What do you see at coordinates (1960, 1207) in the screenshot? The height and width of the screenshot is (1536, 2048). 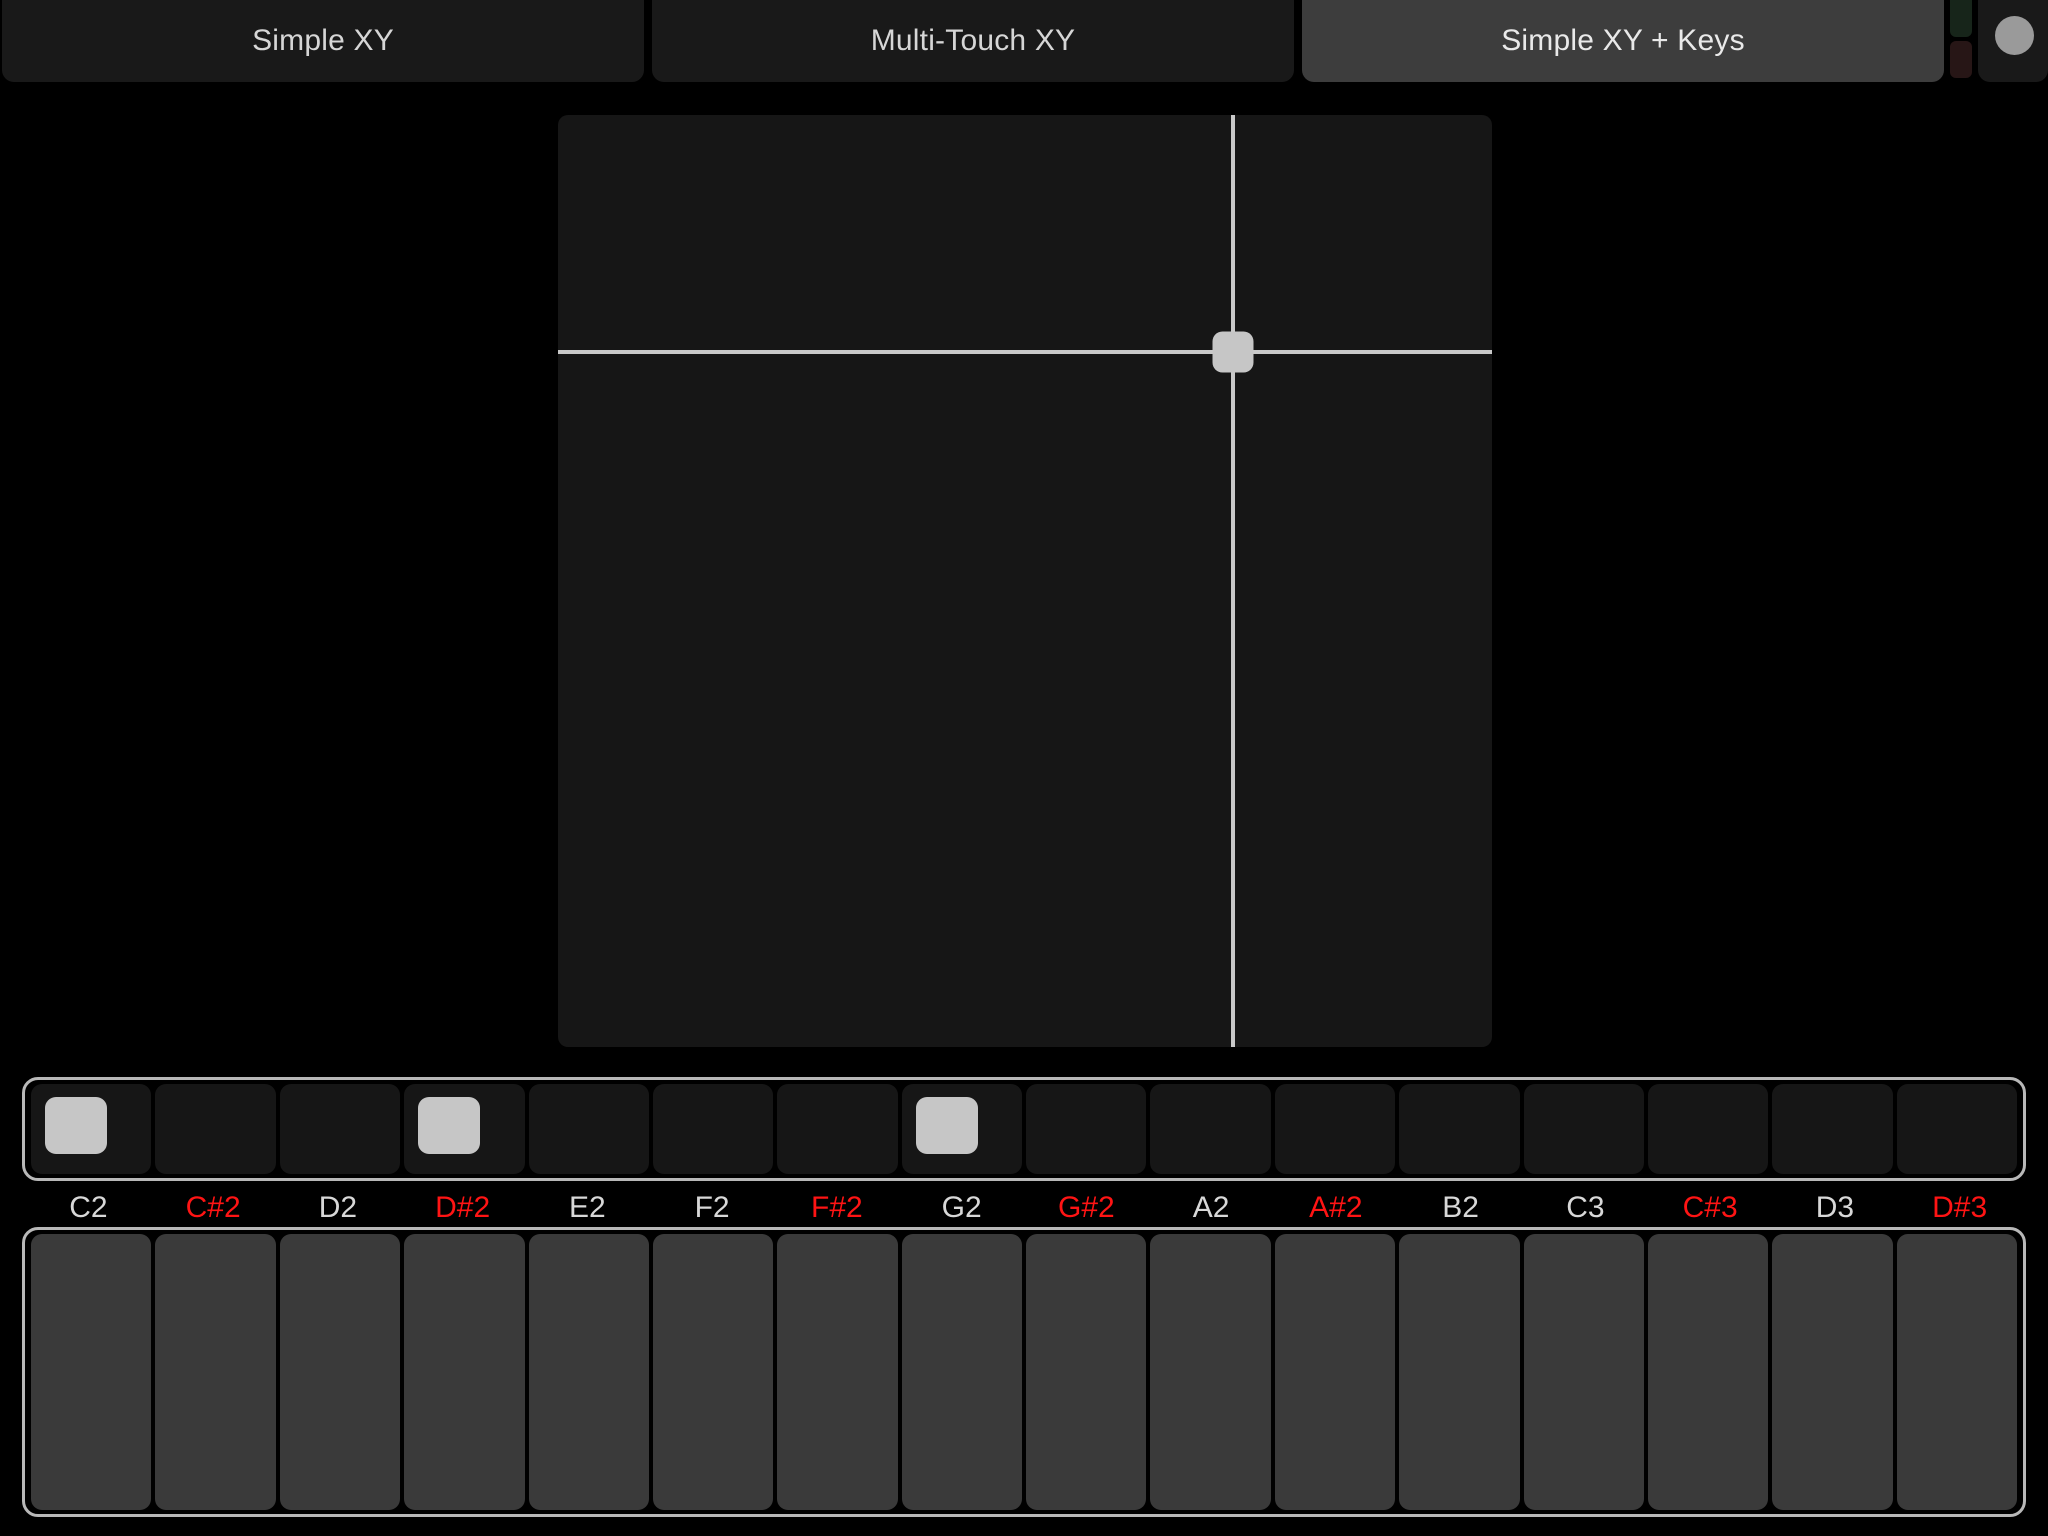 I see `note-label: D#3` at bounding box center [1960, 1207].